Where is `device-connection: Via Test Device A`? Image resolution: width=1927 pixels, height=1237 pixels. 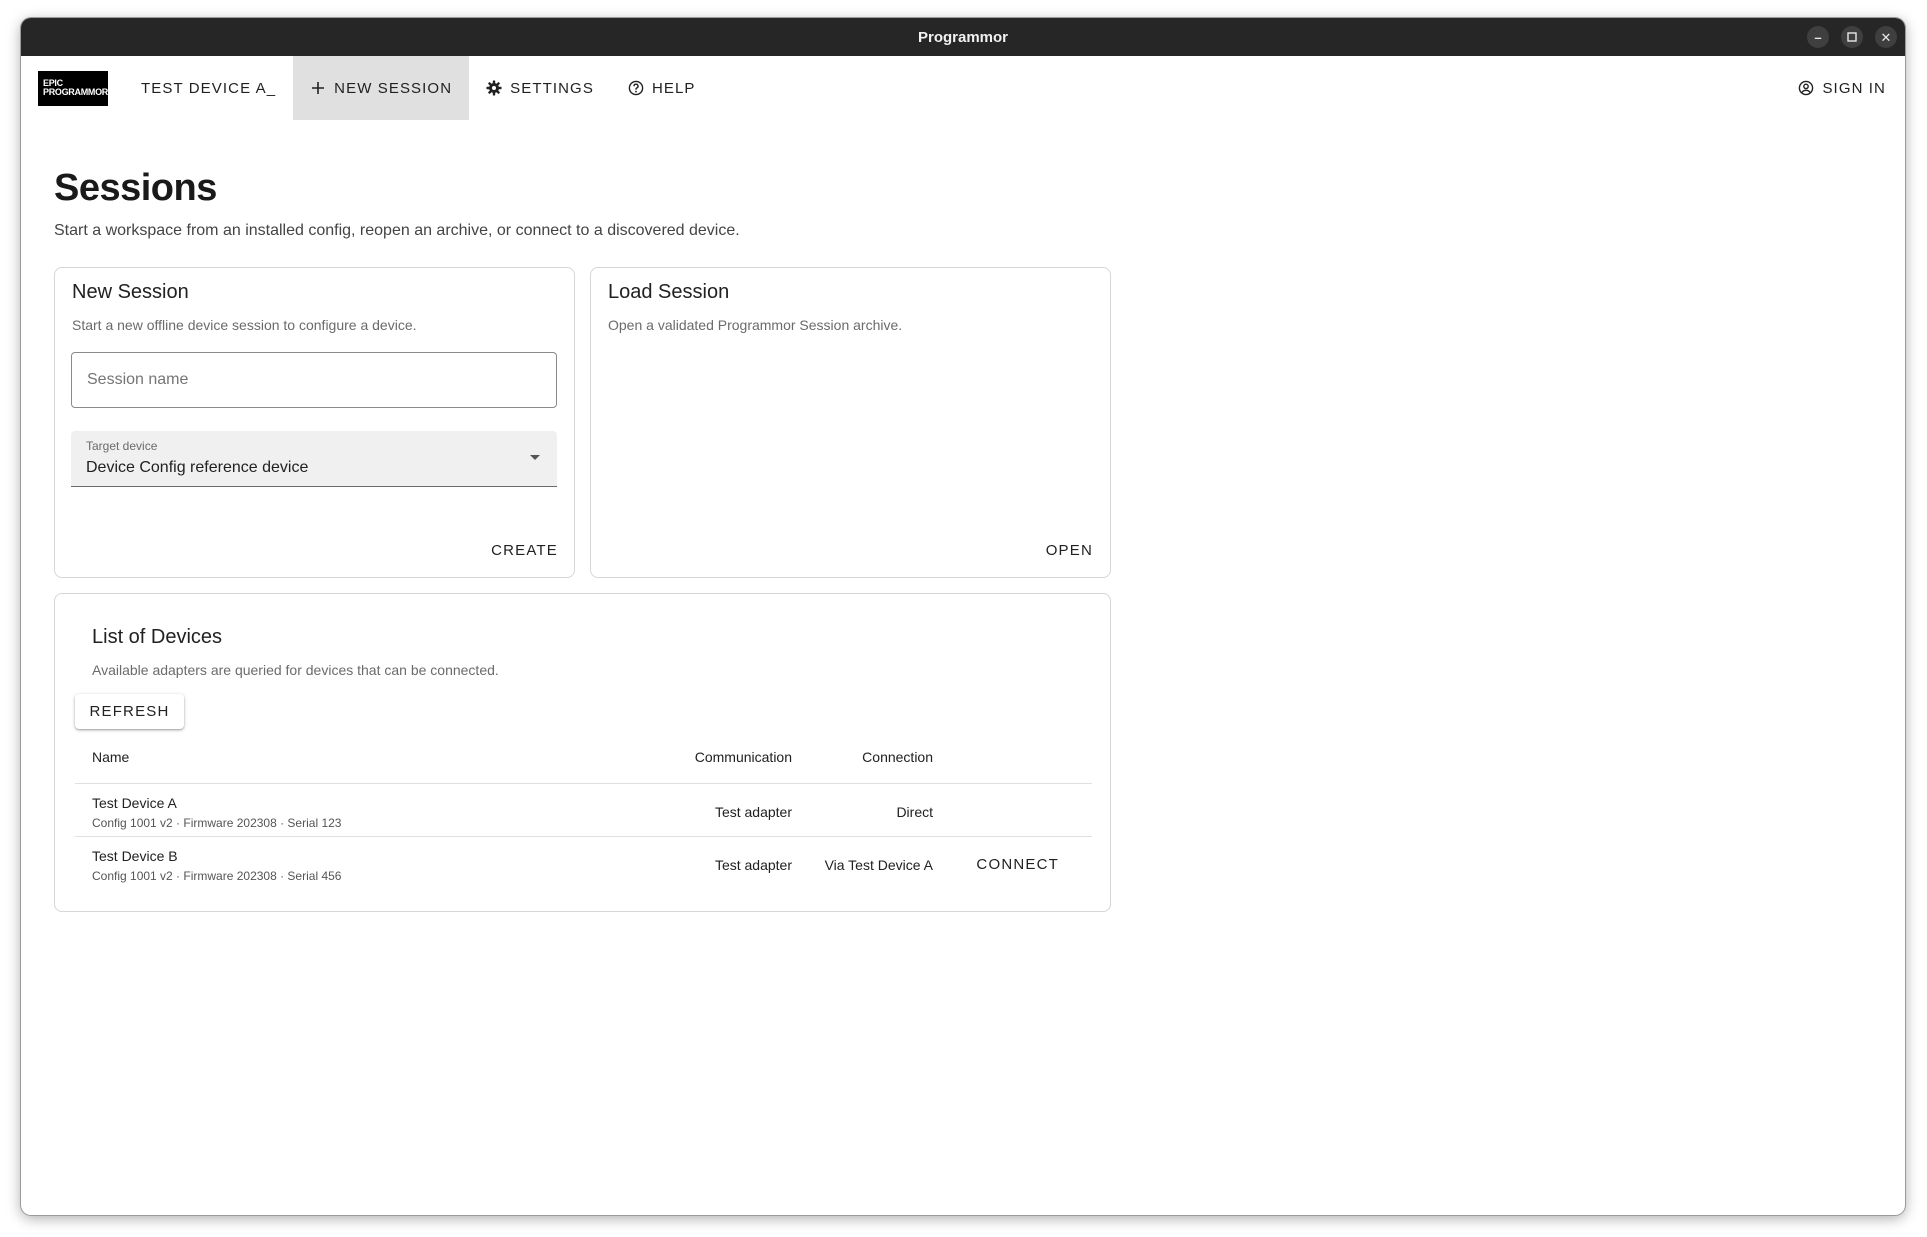 device-connection: Via Test Device A is located at coordinates (878, 865).